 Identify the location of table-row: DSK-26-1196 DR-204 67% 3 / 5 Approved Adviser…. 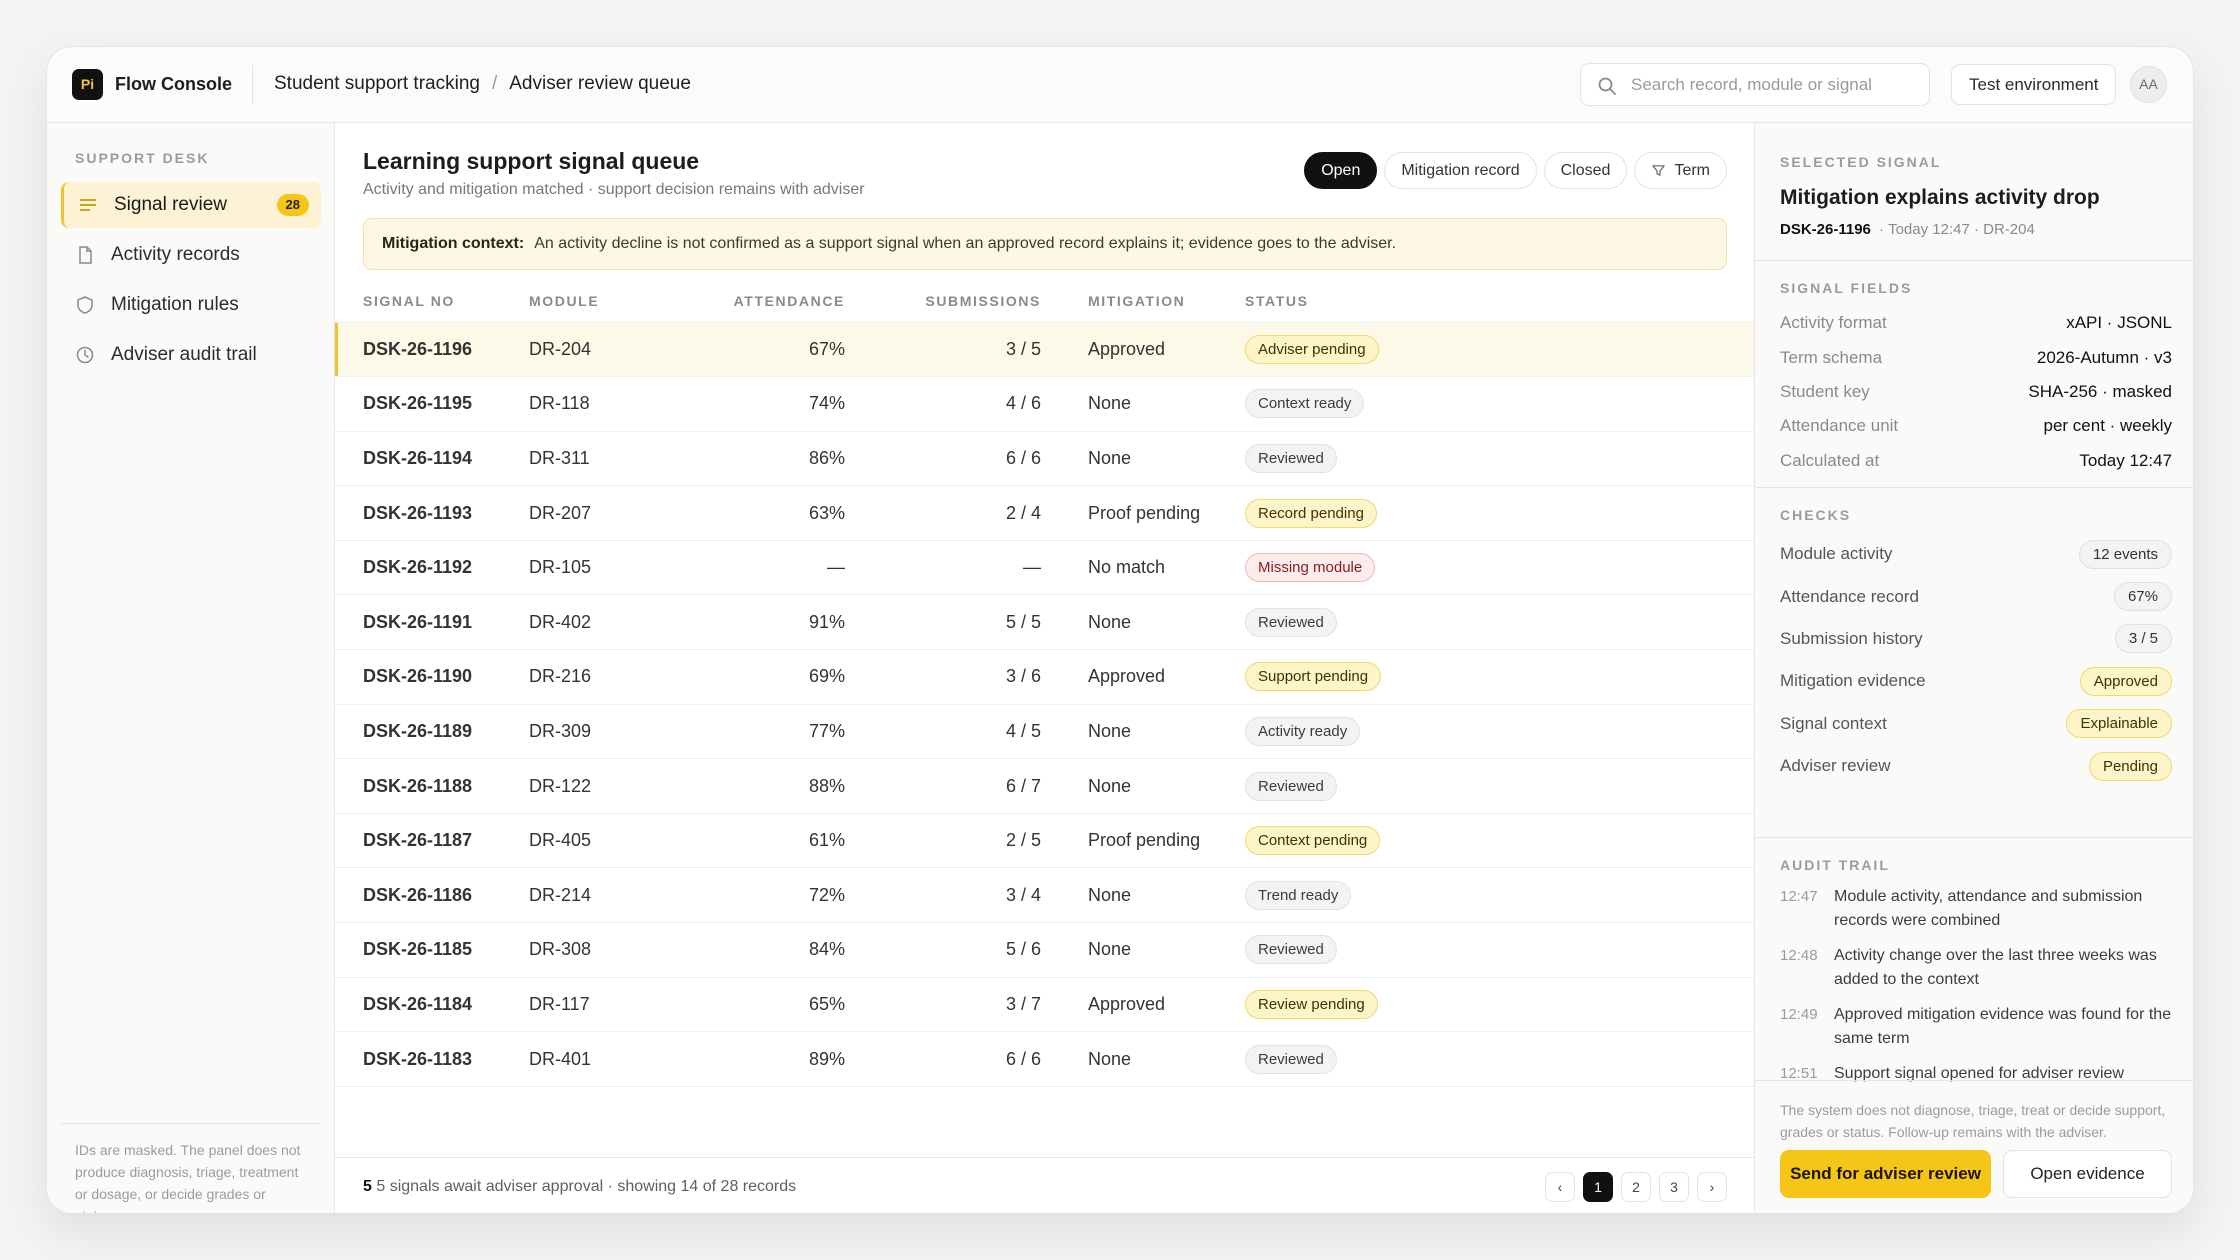
(1044, 350).